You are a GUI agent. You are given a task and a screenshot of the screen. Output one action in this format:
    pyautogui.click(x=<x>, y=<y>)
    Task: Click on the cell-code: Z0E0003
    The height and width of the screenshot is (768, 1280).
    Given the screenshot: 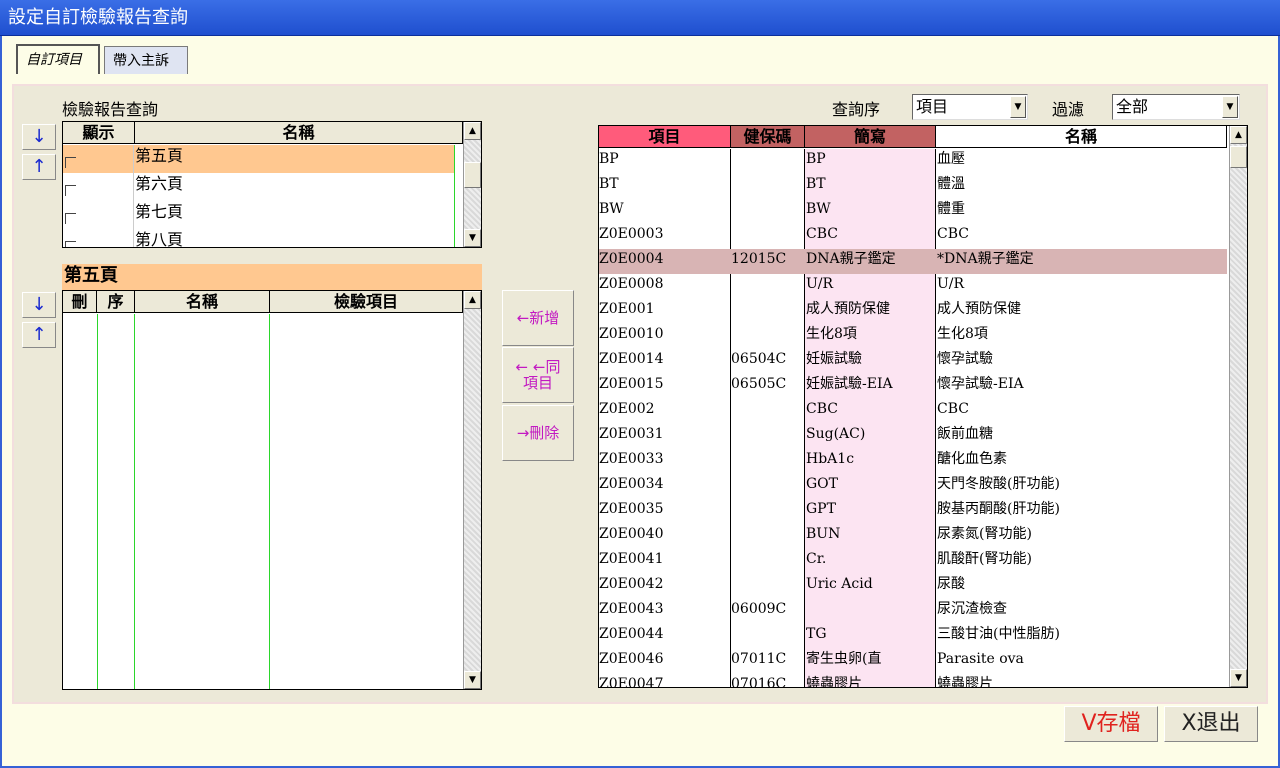 What is the action you would take?
    pyautogui.click(x=631, y=234)
    